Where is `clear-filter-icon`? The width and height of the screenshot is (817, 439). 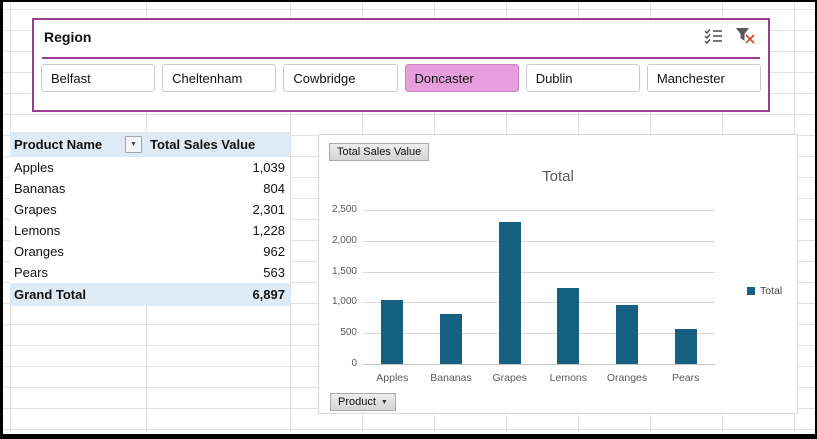 clear-filter-icon is located at coordinates (745, 36).